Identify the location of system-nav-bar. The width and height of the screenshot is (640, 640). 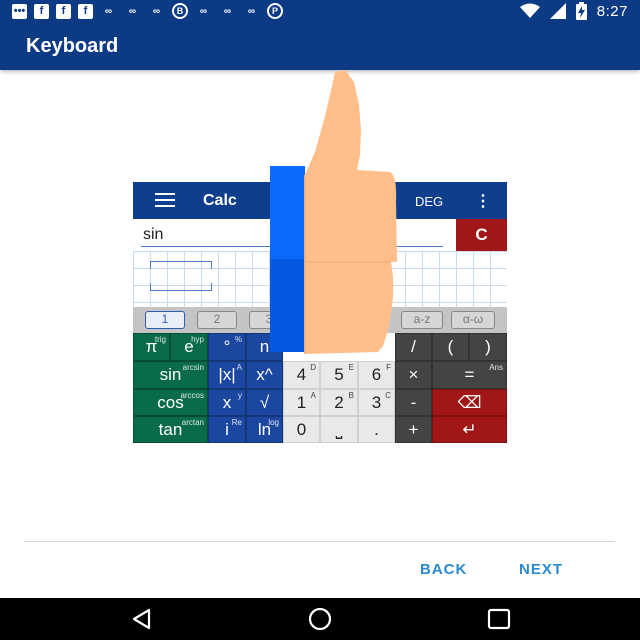
(320, 619).